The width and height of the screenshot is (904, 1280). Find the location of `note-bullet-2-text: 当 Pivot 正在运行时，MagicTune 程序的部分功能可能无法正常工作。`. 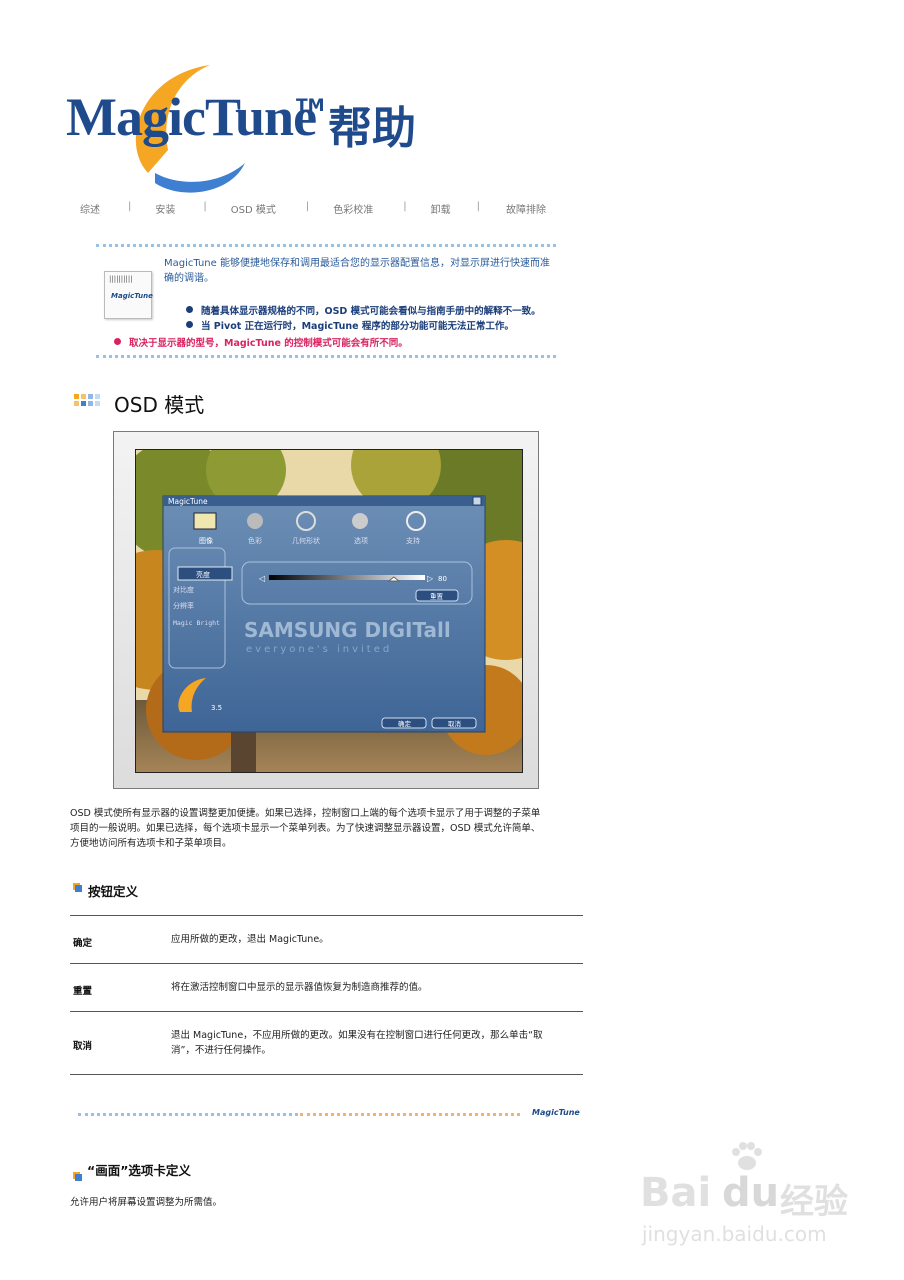

note-bullet-2-text: 当 Pivot 正在运行时，MagicTune 程序的部分功能可能无法正常工作。 is located at coordinates (357, 326).